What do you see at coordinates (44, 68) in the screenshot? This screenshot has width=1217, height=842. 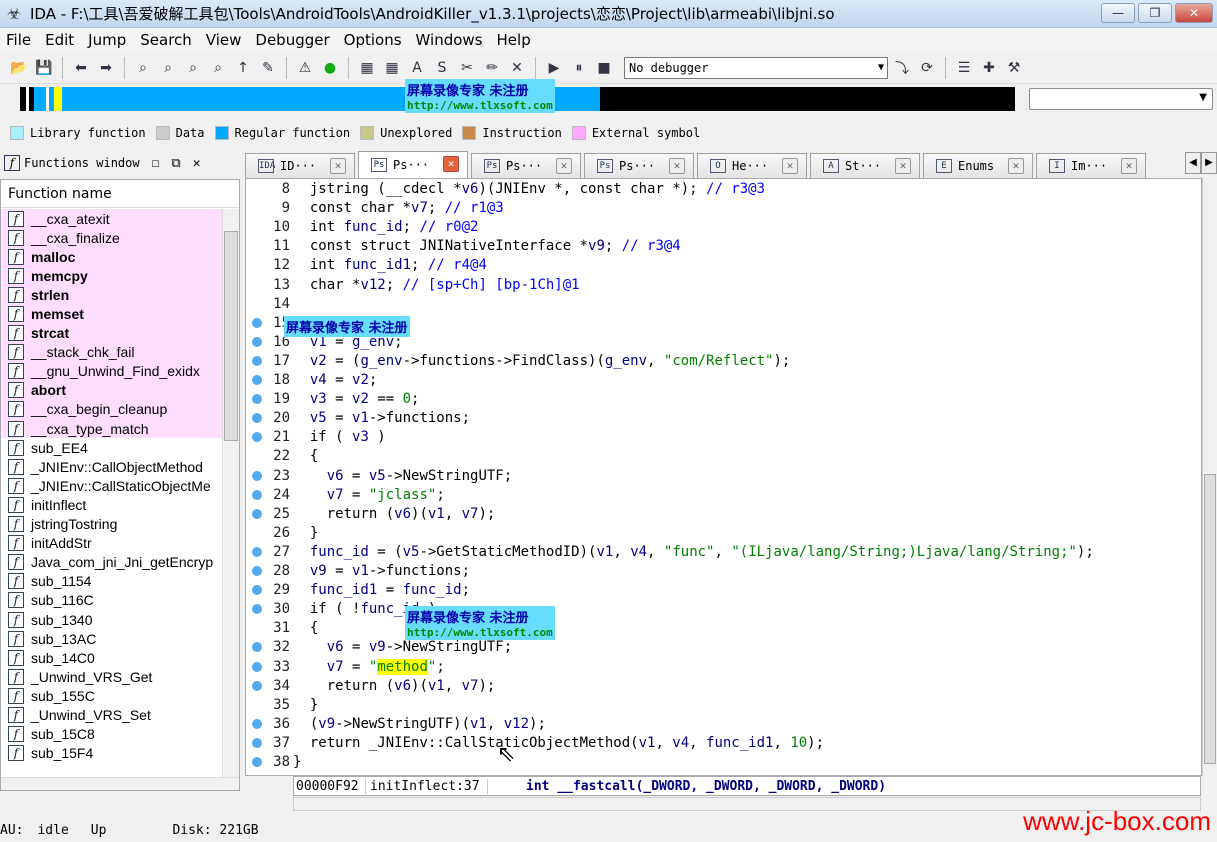 I see `save-icon: 💾` at bounding box center [44, 68].